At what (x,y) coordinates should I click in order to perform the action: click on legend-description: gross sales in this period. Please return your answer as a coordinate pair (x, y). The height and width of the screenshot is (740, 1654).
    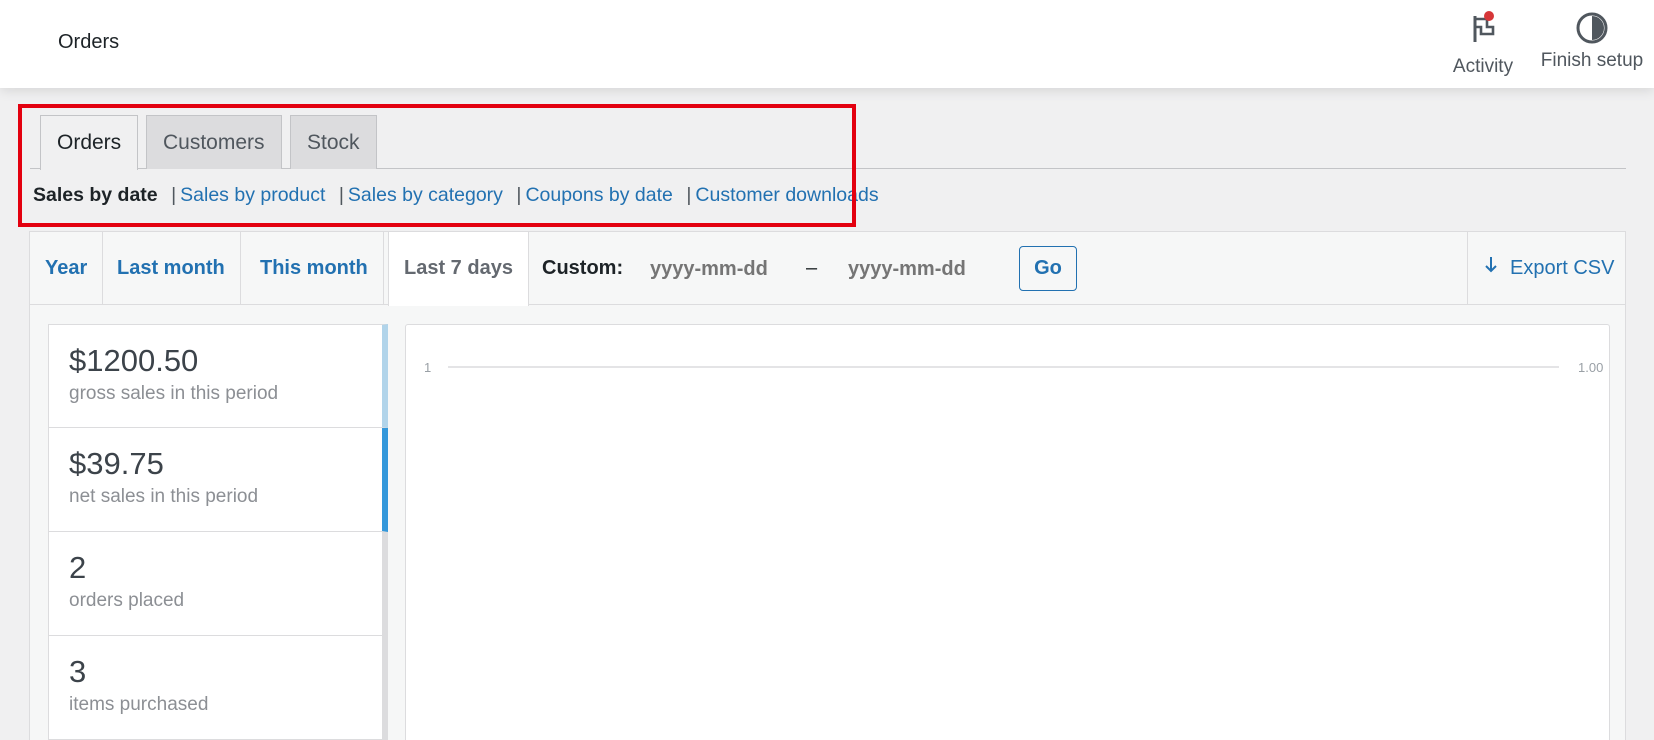
    Looking at the image, I should click on (174, 393).